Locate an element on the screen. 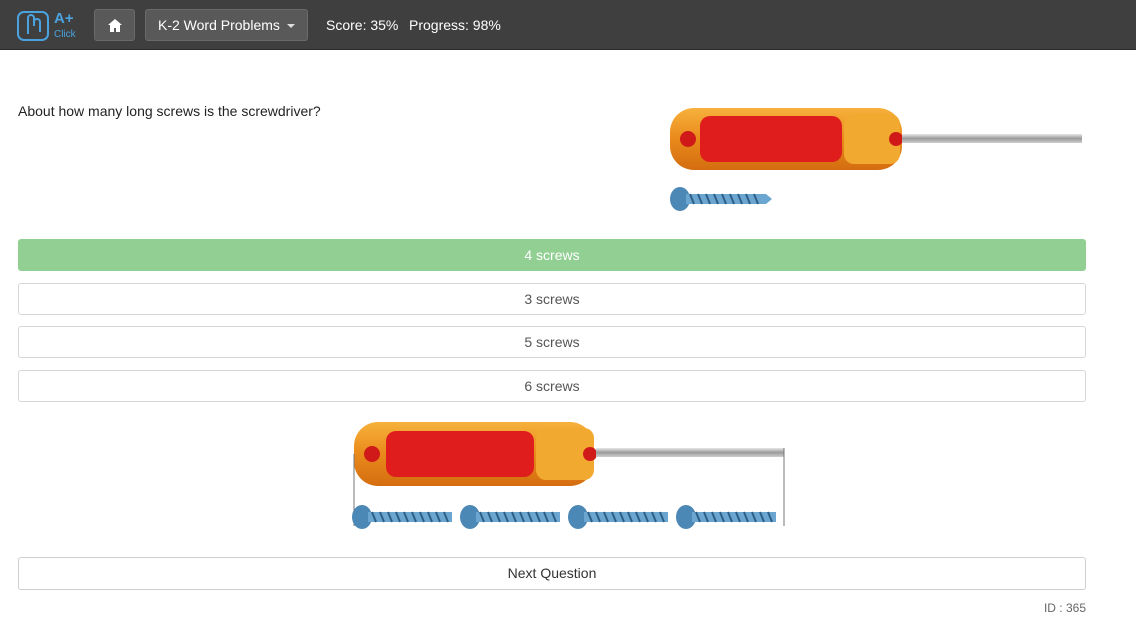  answer-option-2: 3 screws is located at coordinates (552, 299).